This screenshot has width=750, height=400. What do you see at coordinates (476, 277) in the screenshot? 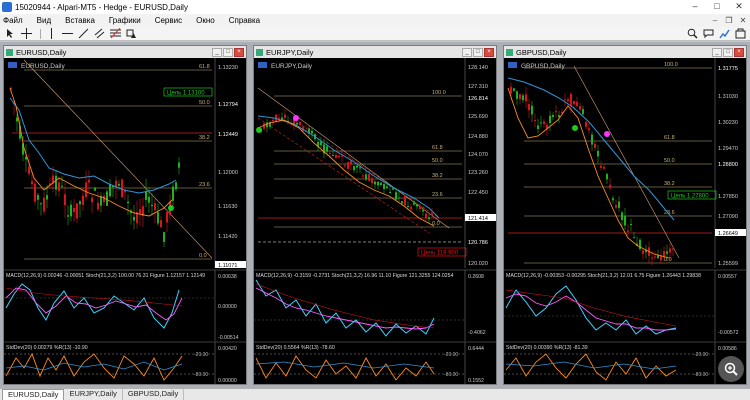
I see `macd-tick: 0.2608` at bounding box center [476, 277].